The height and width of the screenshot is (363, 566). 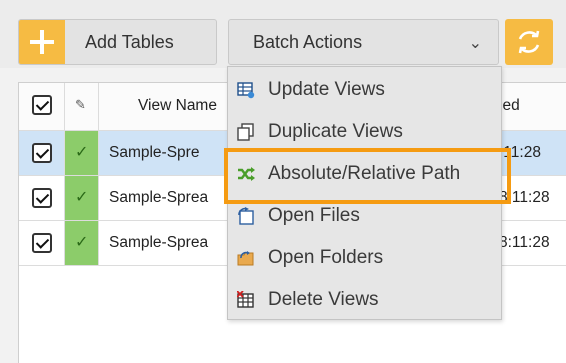 I want to click on pencil-icon: ✎, so click(x=80, y=104).